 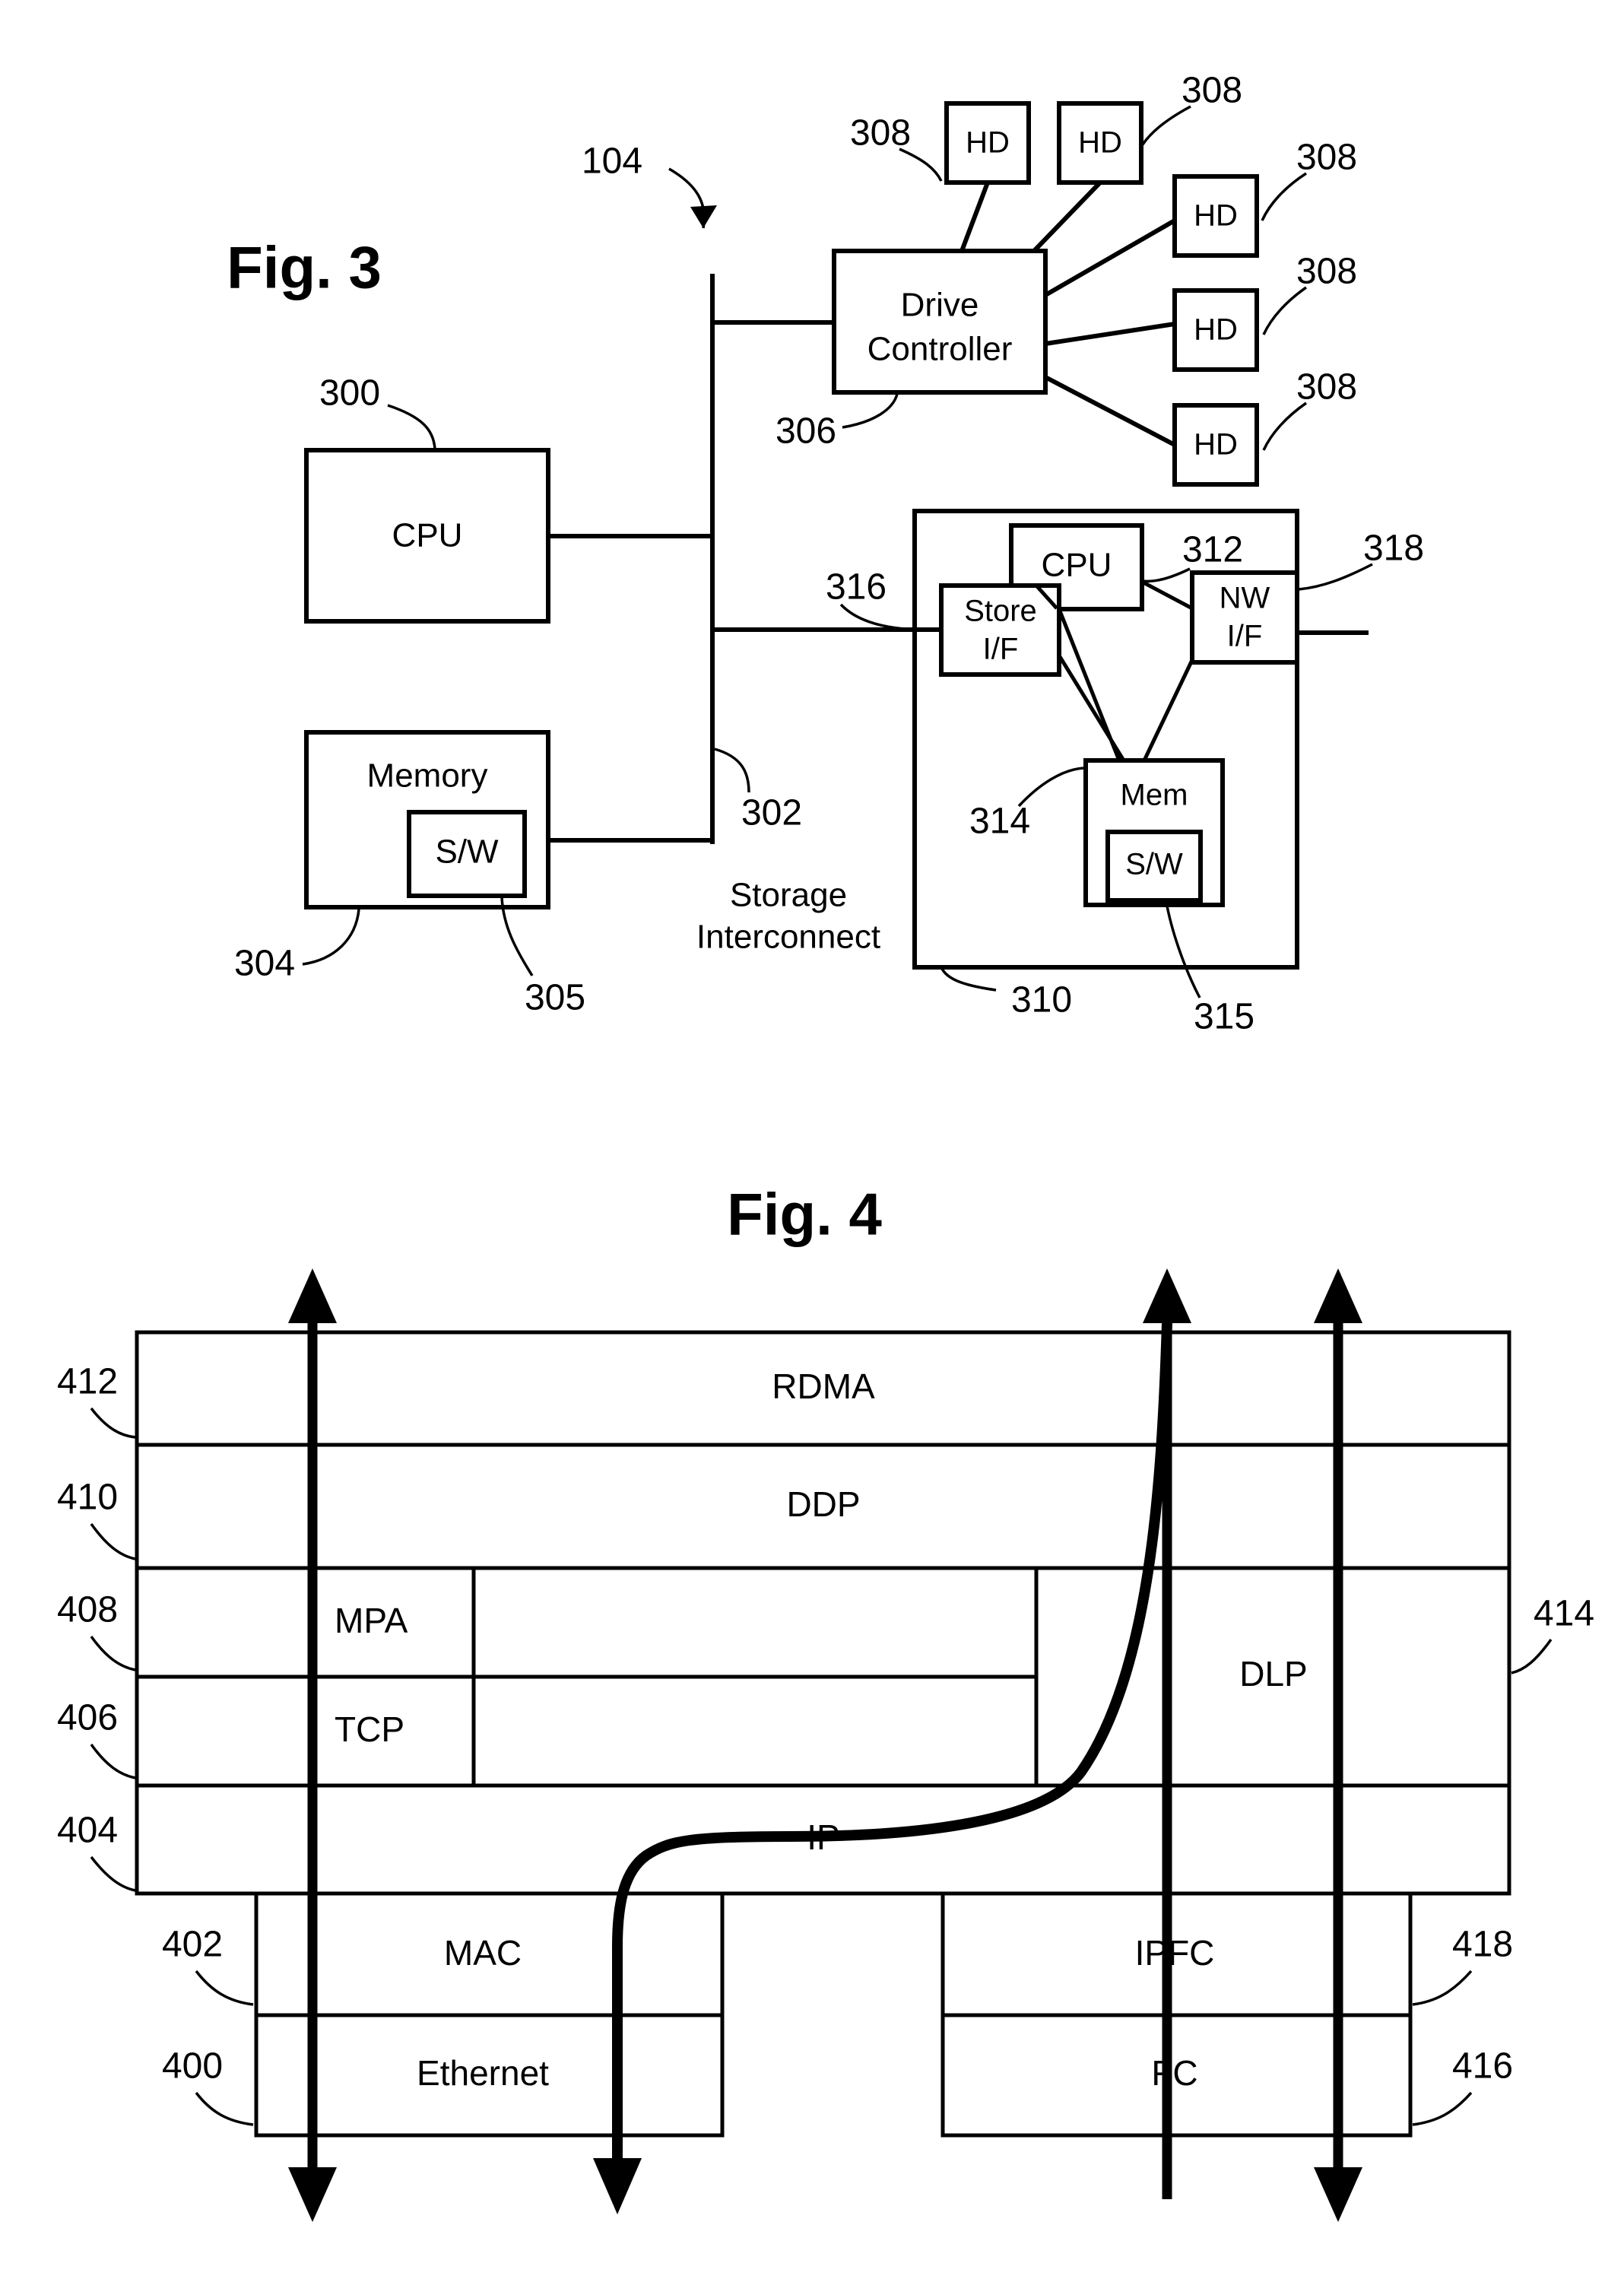 What do you see at coordinates (312, 2195) in the screenshot?
I see `flow-arrow-left-head-bottom` at bounding box center [312, 2195].